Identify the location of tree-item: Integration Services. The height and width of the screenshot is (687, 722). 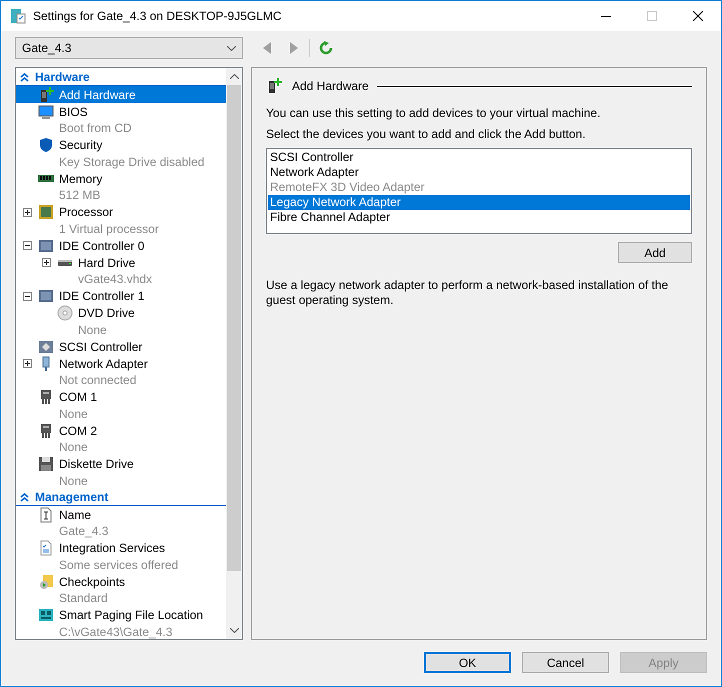
(121, 548).